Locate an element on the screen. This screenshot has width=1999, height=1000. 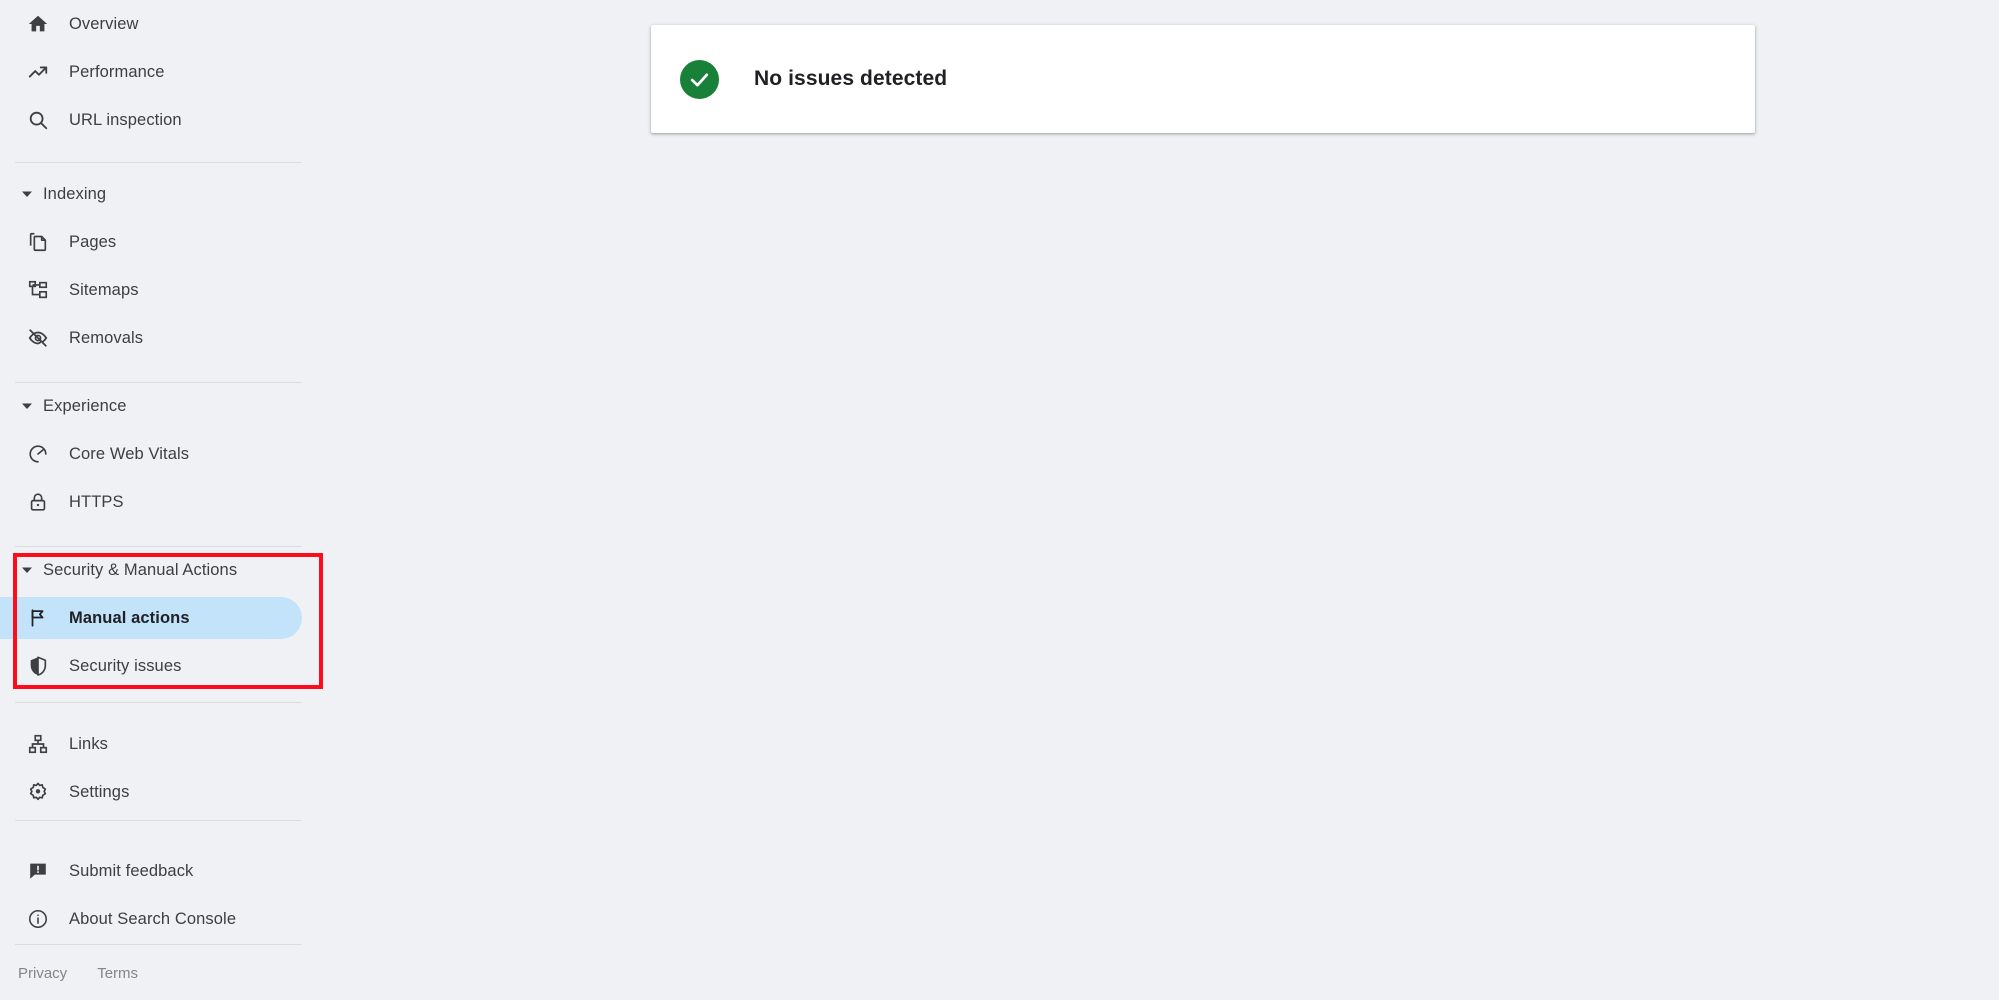
sidebar-item-label: Sitemaps is located at coordinates (104, 289).